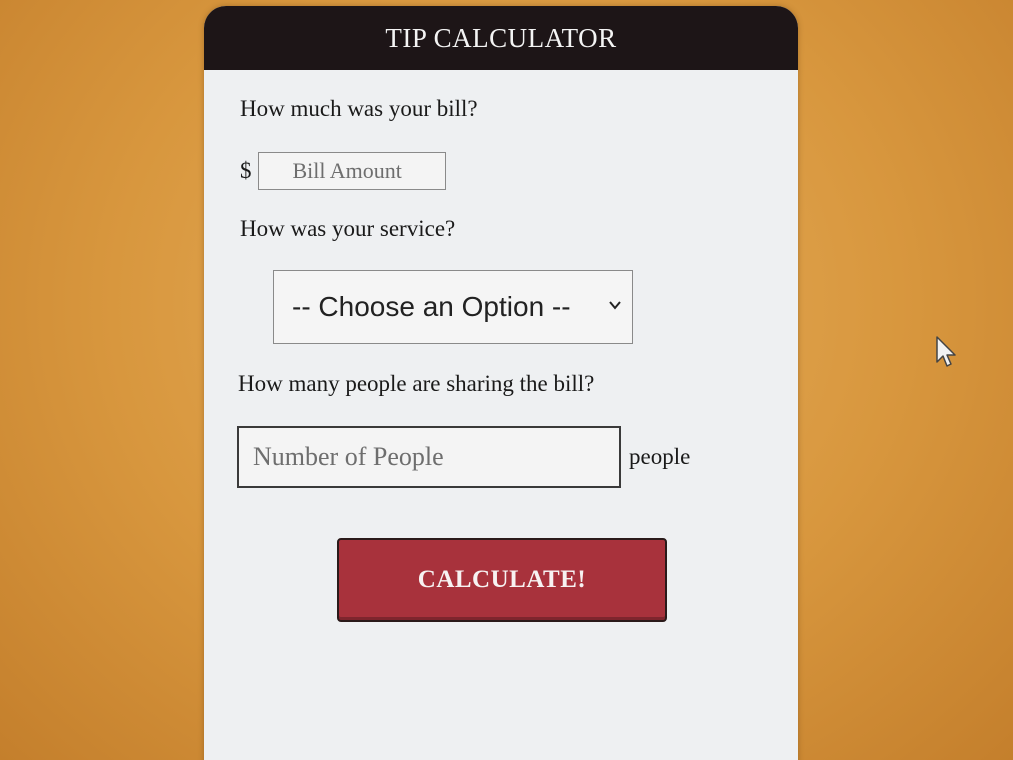  I want to click on chevron-down-icon, so click(615, 305).